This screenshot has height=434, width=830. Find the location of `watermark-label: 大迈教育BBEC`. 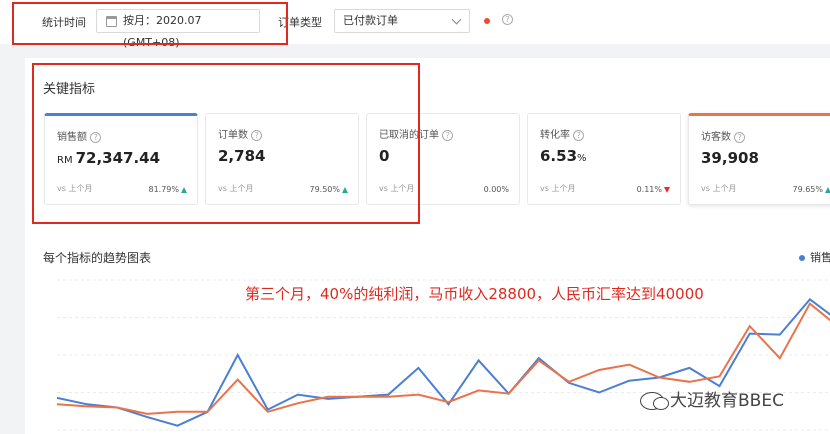

watermark-label: 大迈教育BBEC is located at coordinates (727, 401).